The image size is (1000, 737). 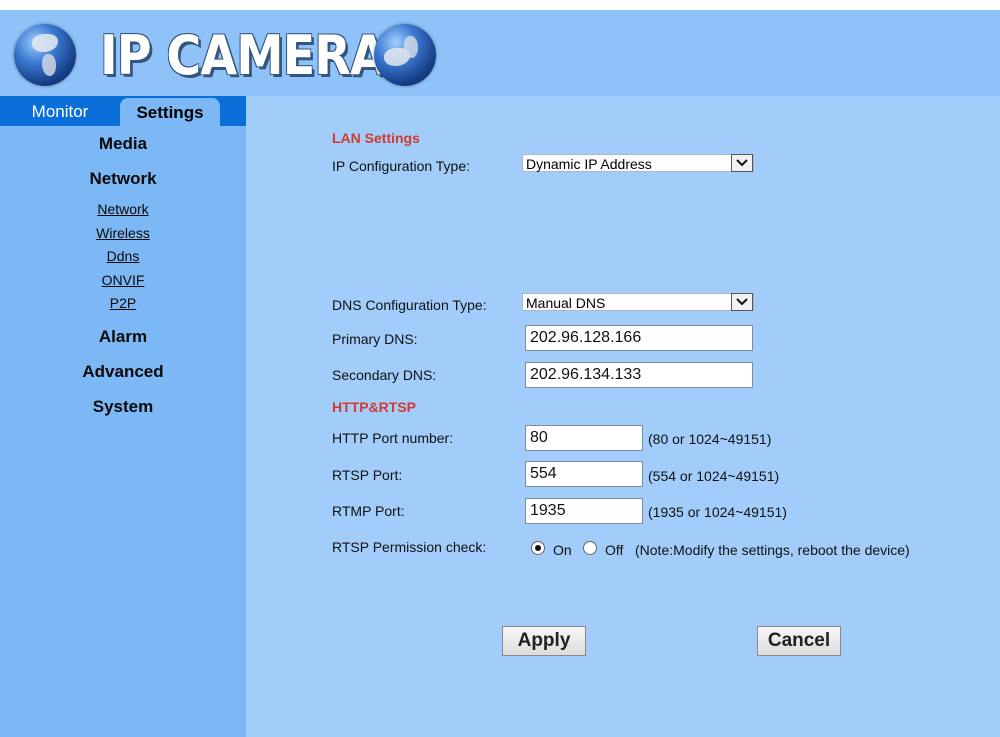 I want to click on submenu-wireless: Wireless, so click(x=123, y=233).